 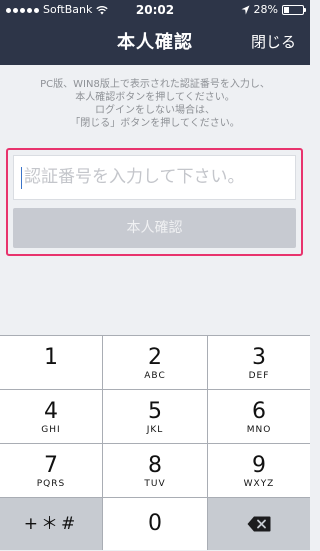 I want to click on key-9: 9 WXYZ, so click(x=259, y=470).